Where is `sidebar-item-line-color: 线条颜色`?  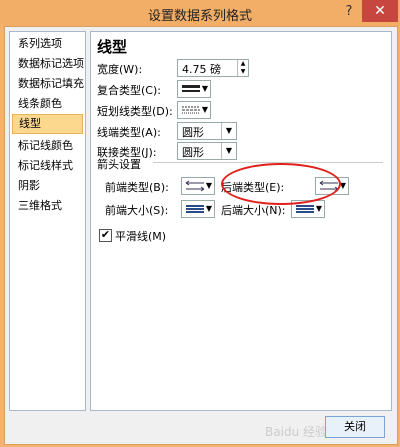
sidebar-item-line-color: 线条颜色 is located at coordinates (47, 104).